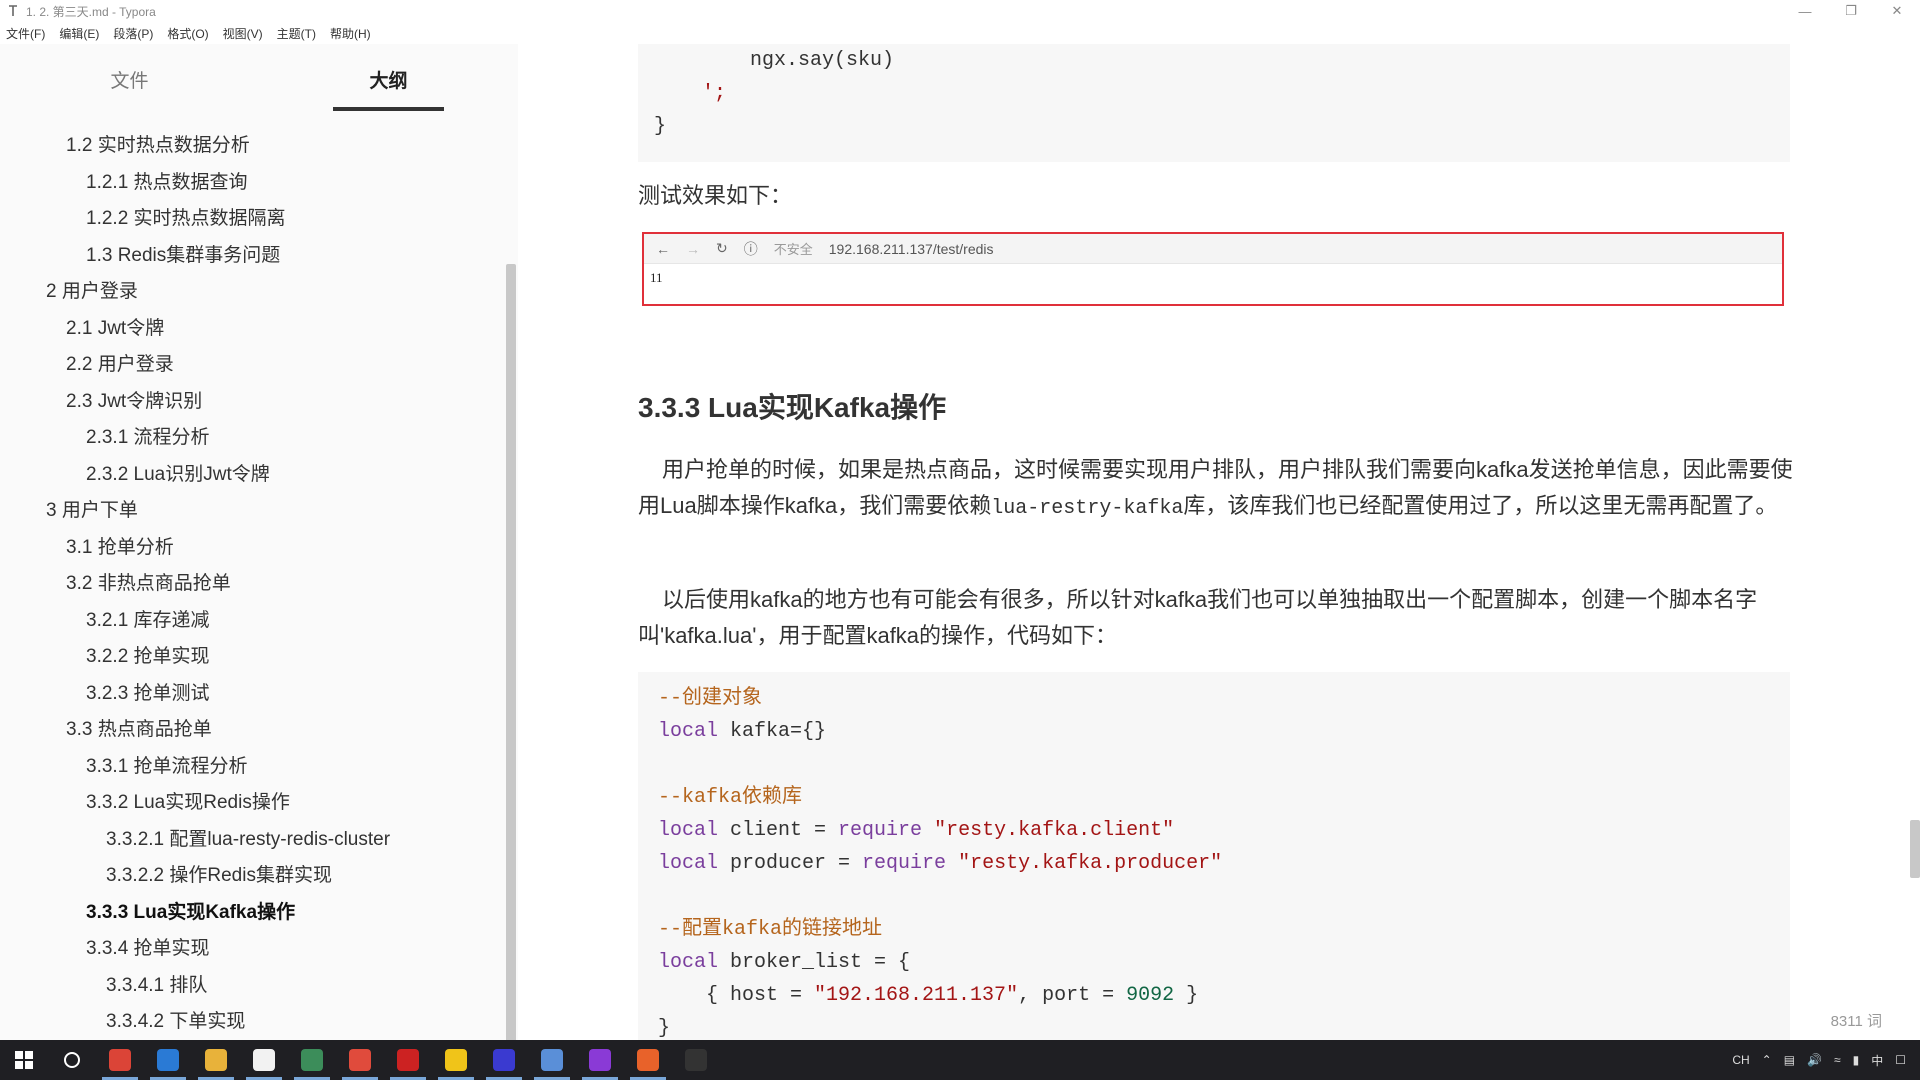  What do you see at coordinates (656, 277) in the screenshot?
I see `browser-page-content: 11` at bounding box center [656, 277].